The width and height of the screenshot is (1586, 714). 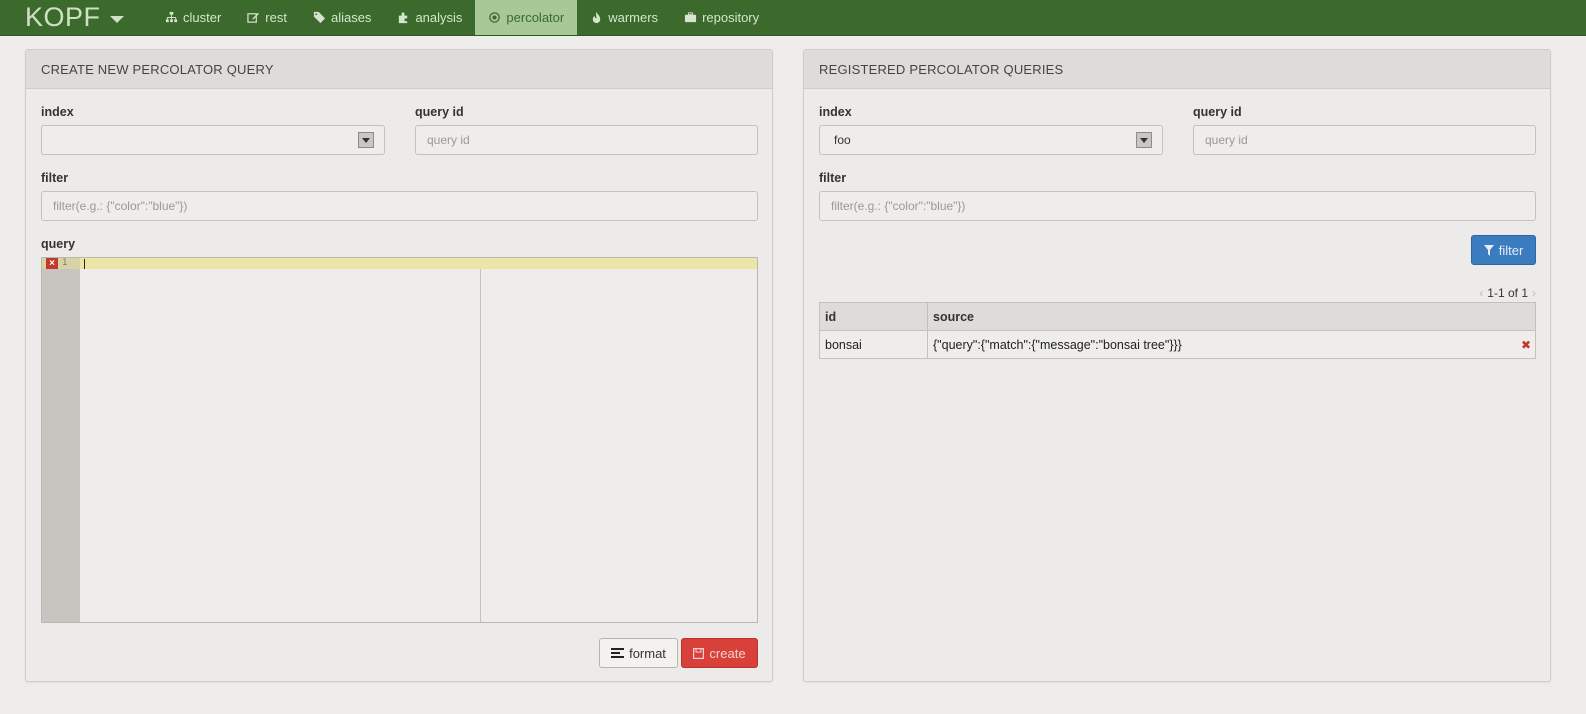 What do you see at coordinates (351, 17) in the screenshot?
I see `nav-label-aliases: aliases` at bounding box center [351, 17].